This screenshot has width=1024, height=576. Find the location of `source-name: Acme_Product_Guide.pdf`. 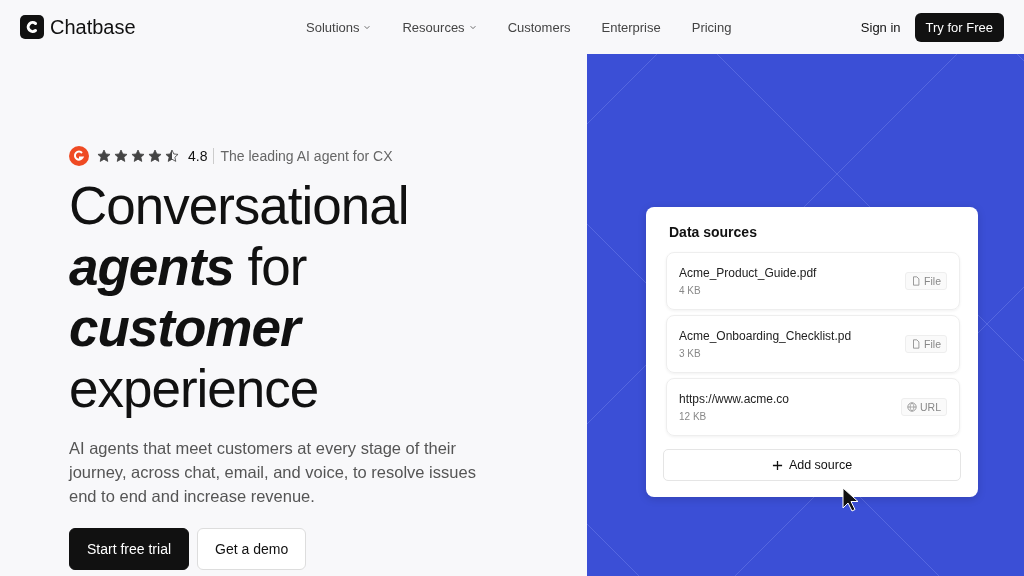

source-name: Acme_Product_Guide.pdf is located at coordinates (748, 273).